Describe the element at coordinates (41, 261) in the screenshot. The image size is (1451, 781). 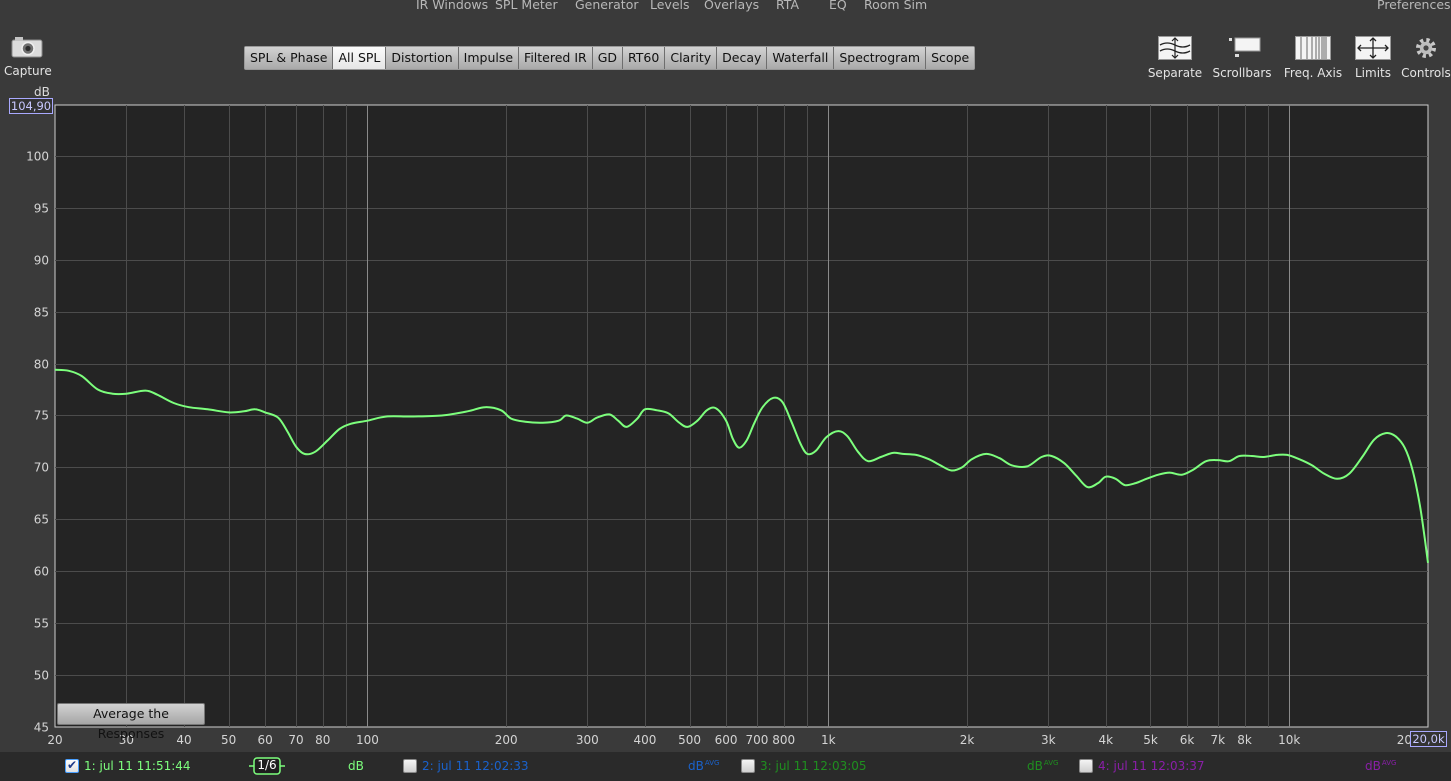
I see `y-tick-label: 90` at that location.